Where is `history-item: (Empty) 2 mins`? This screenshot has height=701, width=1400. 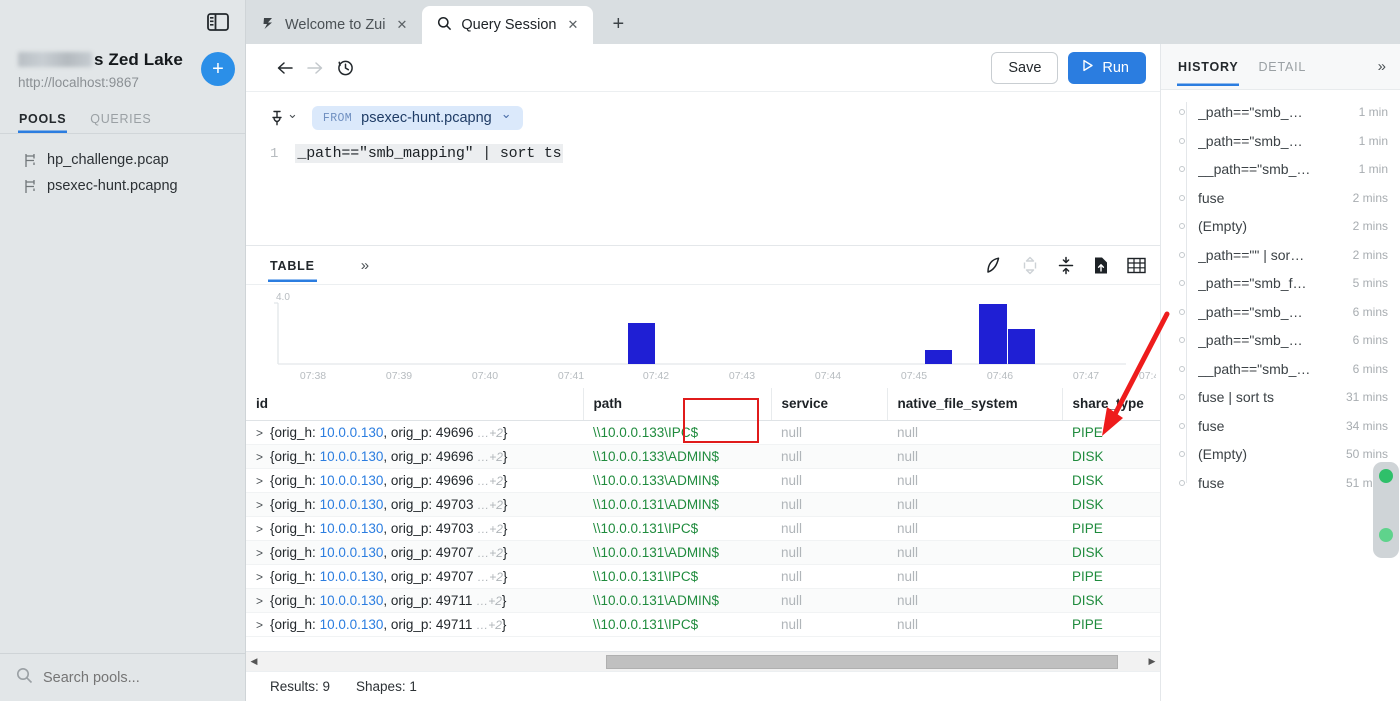 history-item: (Empty) 2 mins is located at coordinates (1280, 226).